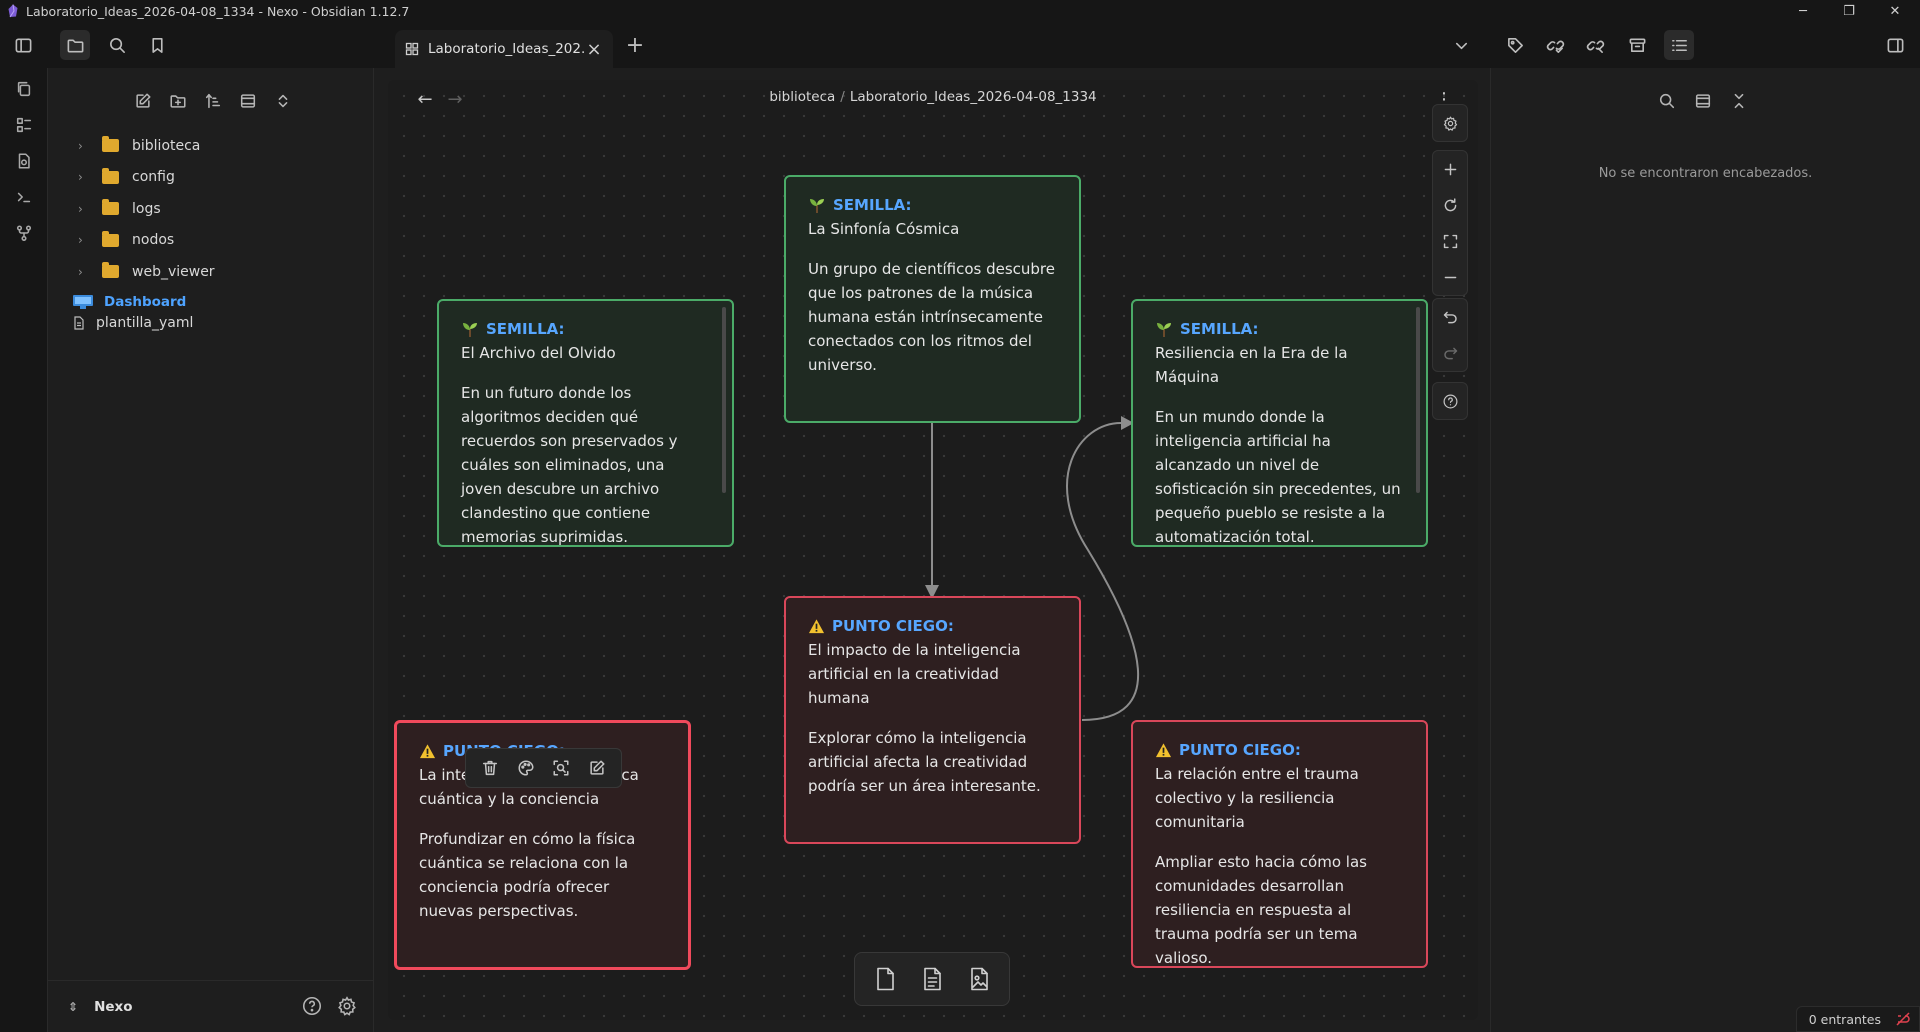  I want to click on redo-icon, so click(1450, 353).